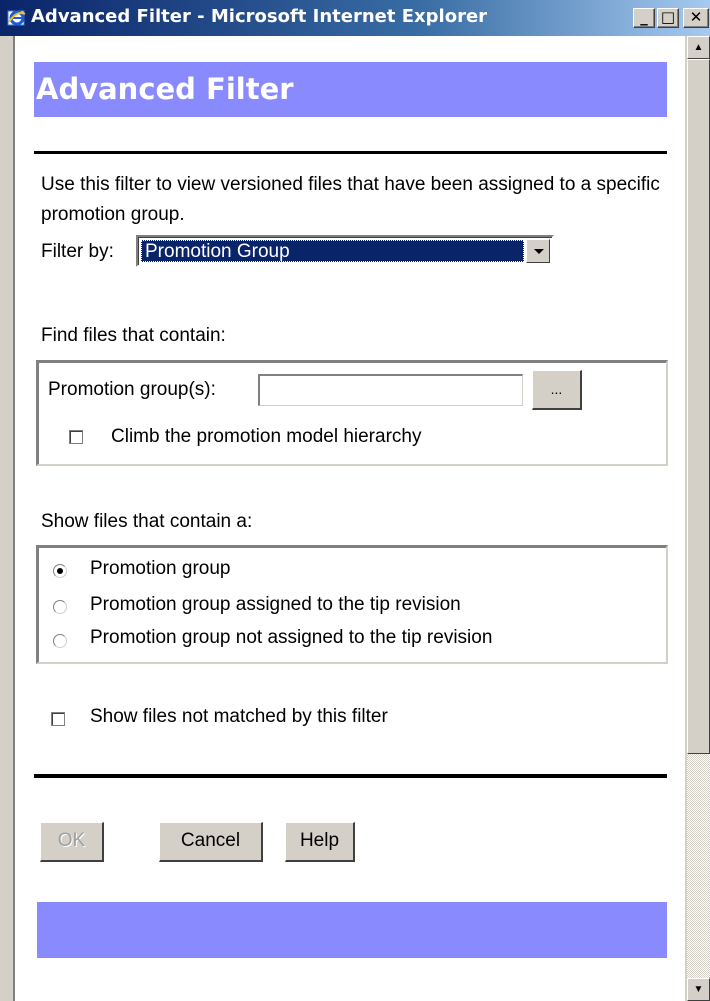  Describe the element at coordinates (266, 436) in the screenshot. I see `climb-hierarchy-label: Climb the promotion model hierarchy` at that location.